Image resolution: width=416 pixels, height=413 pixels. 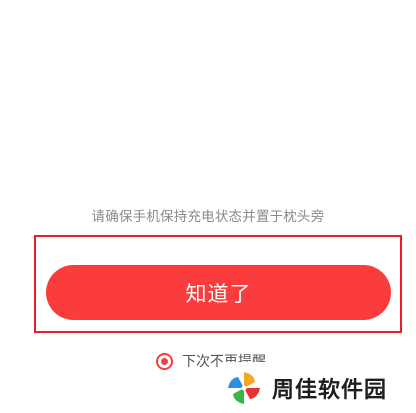 I want to click on watermark-text: 周佳软件园, so click(x=330, y=390).